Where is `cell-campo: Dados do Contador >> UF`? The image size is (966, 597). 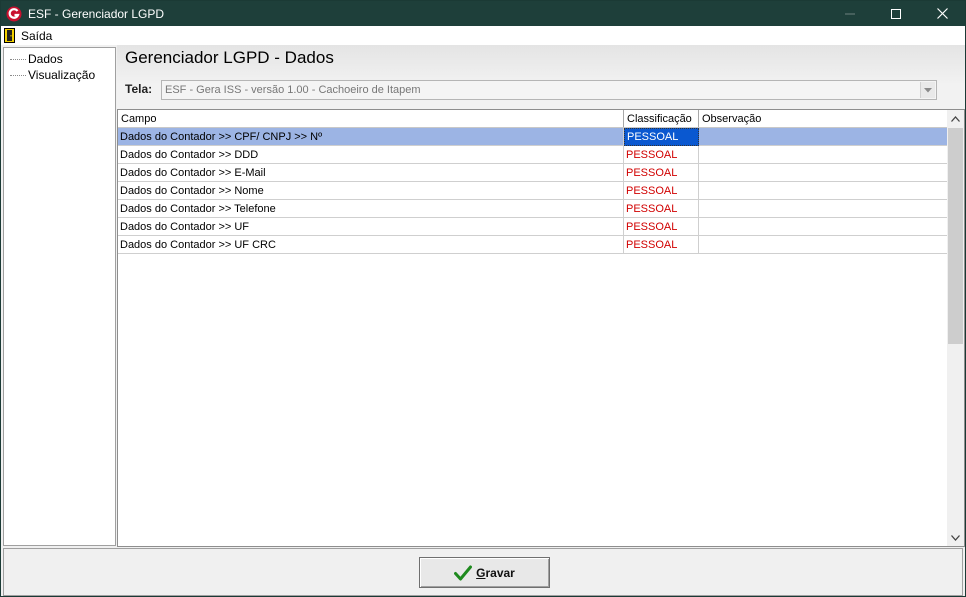 cell-campo: Dados do Contador >> UF is located at coordinates (371, 227).